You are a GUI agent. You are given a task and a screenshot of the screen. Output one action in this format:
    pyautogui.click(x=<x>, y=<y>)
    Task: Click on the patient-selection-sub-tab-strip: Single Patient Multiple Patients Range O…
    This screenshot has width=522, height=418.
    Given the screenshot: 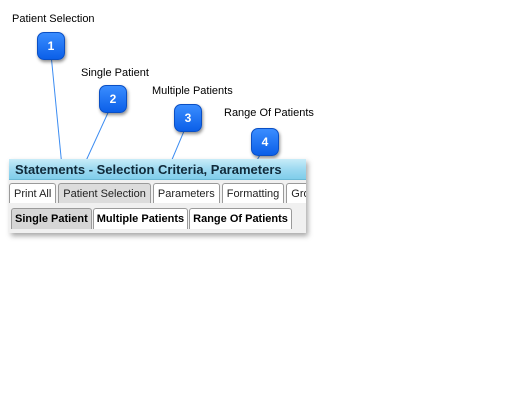 What is the action you would take?
    pyautogui.click(x=152, y=219)
    